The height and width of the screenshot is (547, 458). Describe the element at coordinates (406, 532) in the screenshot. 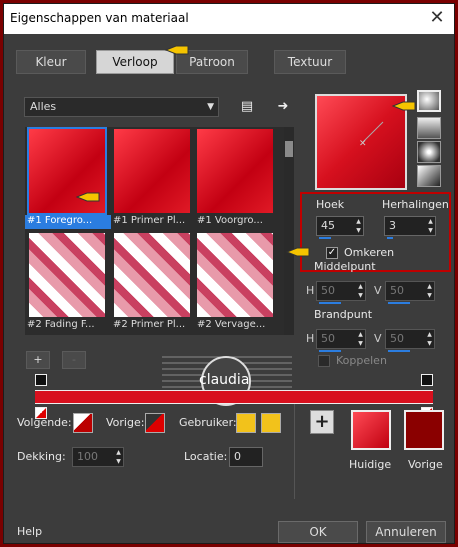

I see `cancel-button: Annuleren` at that location.